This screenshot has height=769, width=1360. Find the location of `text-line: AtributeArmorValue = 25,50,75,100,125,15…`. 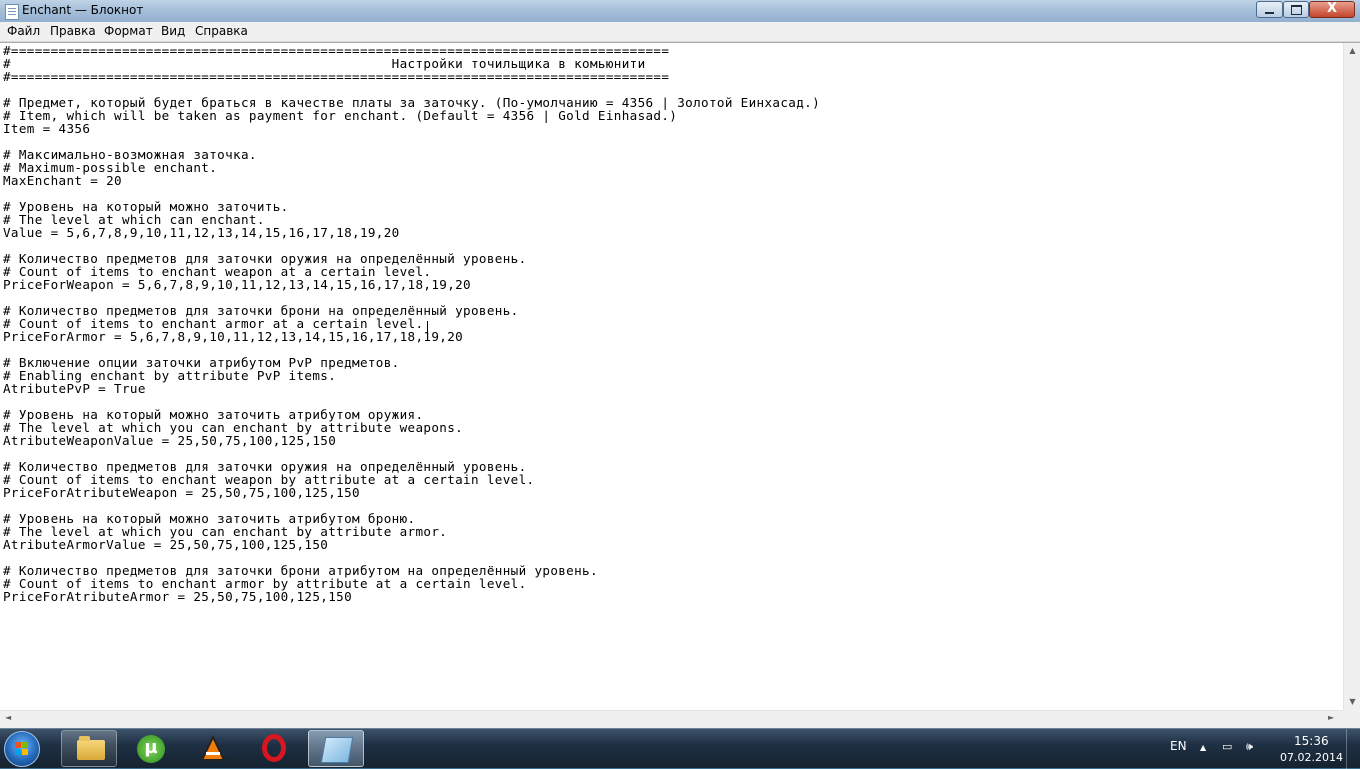

text-line: AtributeArmorValue = 25,50,75,100,125,15… is located at coordinates (411, 544).